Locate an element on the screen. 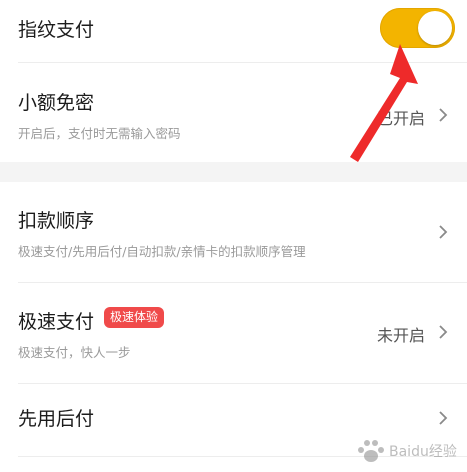 This screenshot has height=472, width=467. section-gap is located at coordinates (233, 172).